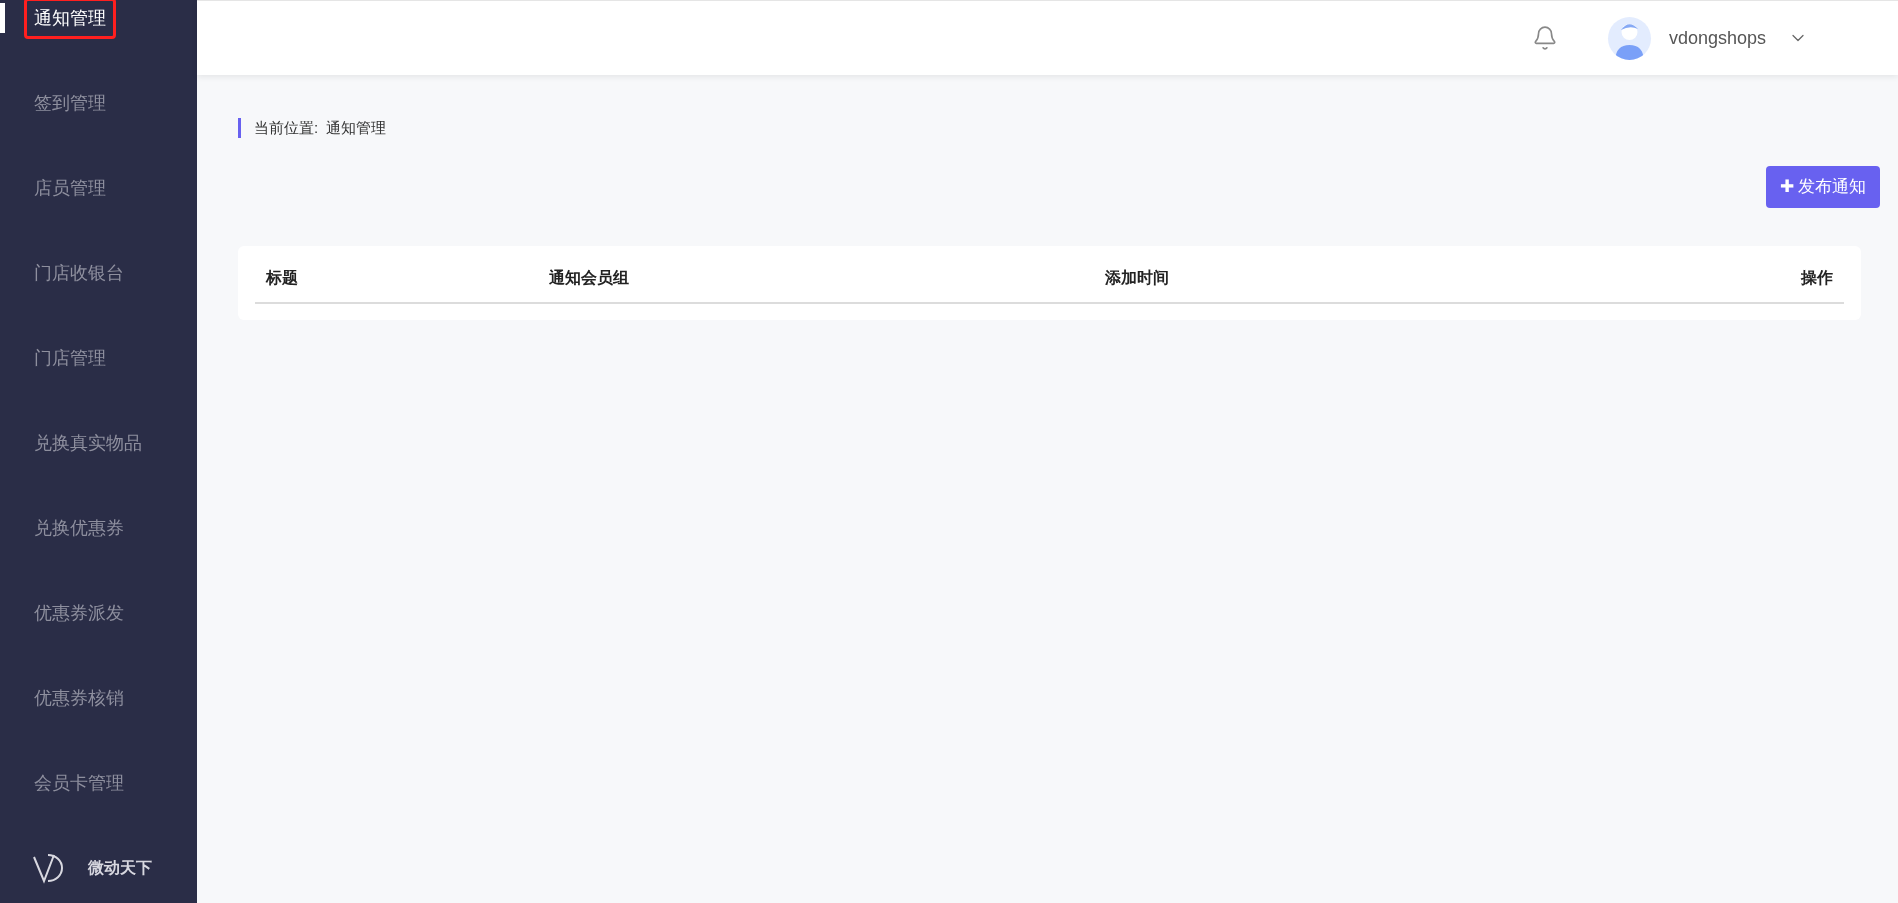 This screenshot has width=1898, height=903. Describe the element at coordinates (79, 528) in the screenshot. I see `sidebar-item: 兑换优惠券` at that location.